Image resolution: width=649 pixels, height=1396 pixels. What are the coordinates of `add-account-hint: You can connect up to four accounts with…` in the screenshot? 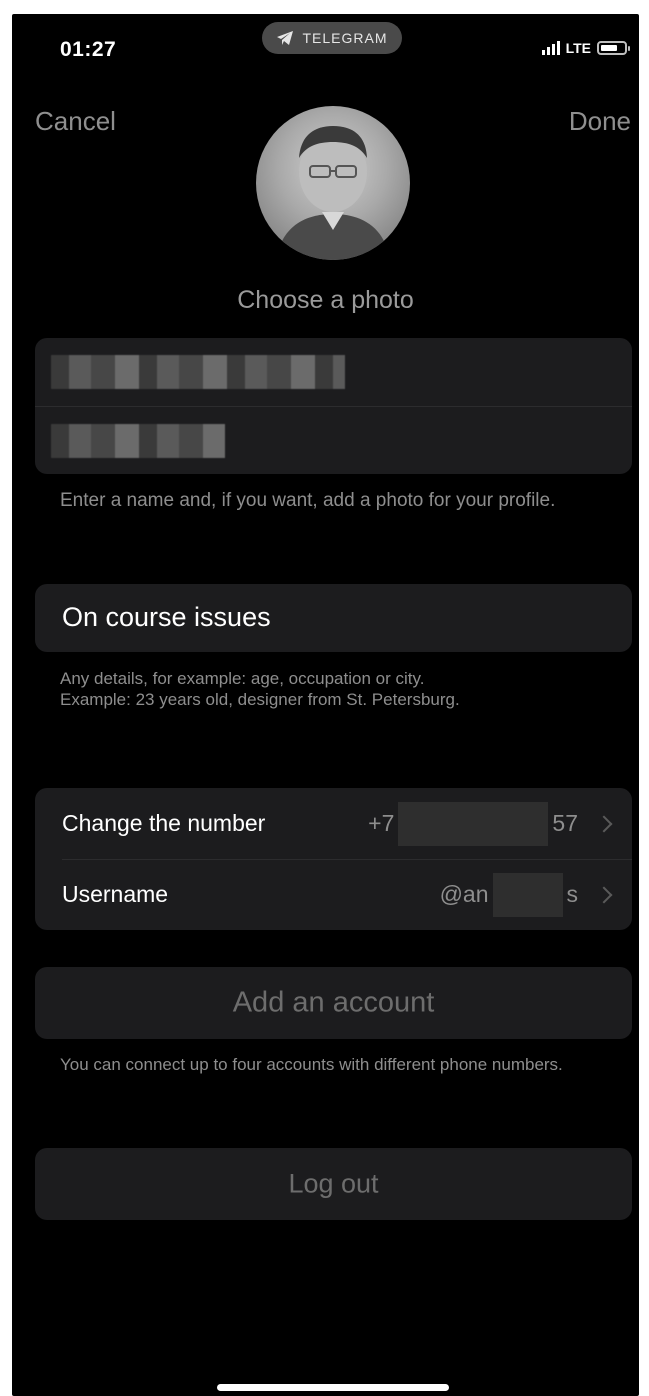 It's located at (311, 1064).